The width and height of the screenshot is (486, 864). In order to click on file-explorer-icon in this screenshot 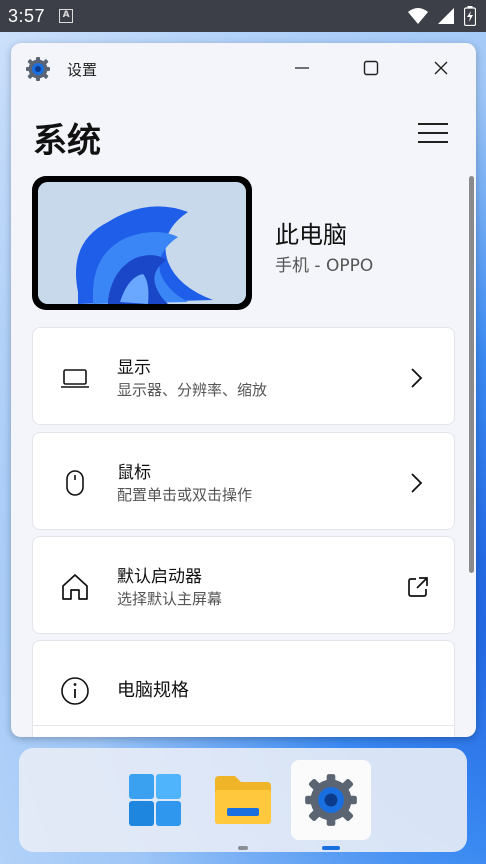, I will do `click(243, 800)`.